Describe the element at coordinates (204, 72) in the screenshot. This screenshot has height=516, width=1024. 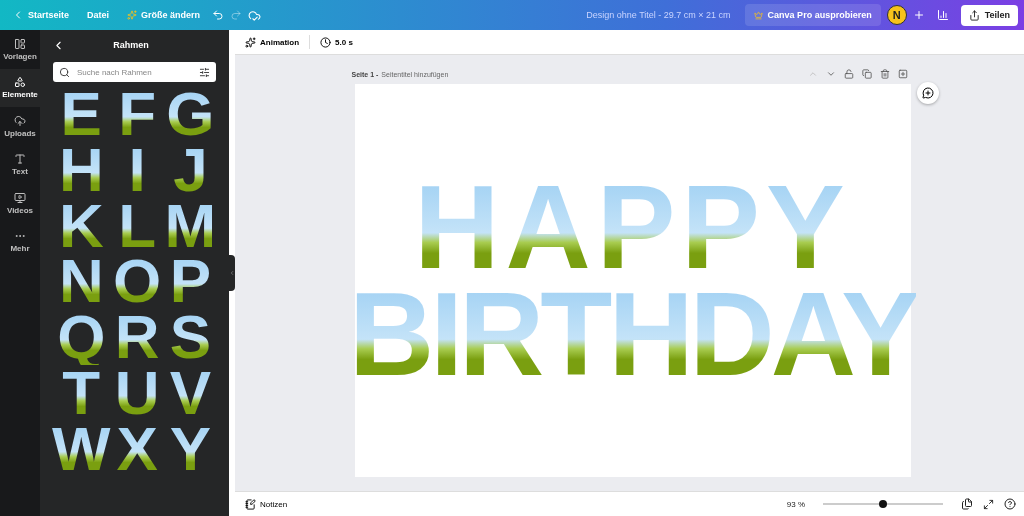
I see `filter-icon` at that location.